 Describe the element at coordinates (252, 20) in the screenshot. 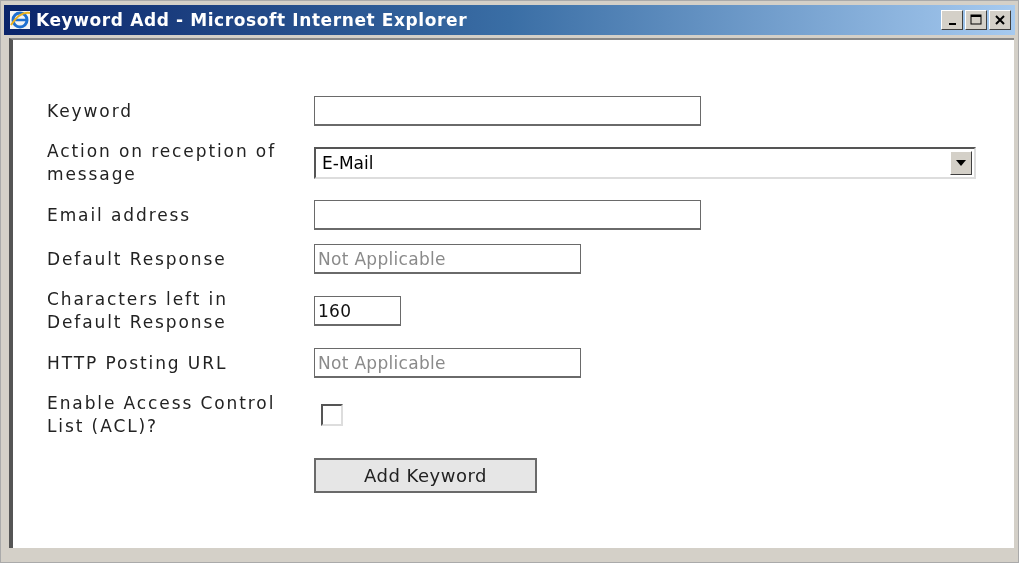

I see `window-title: Keyword Add - Microsoft Internet Explorer` at that location.